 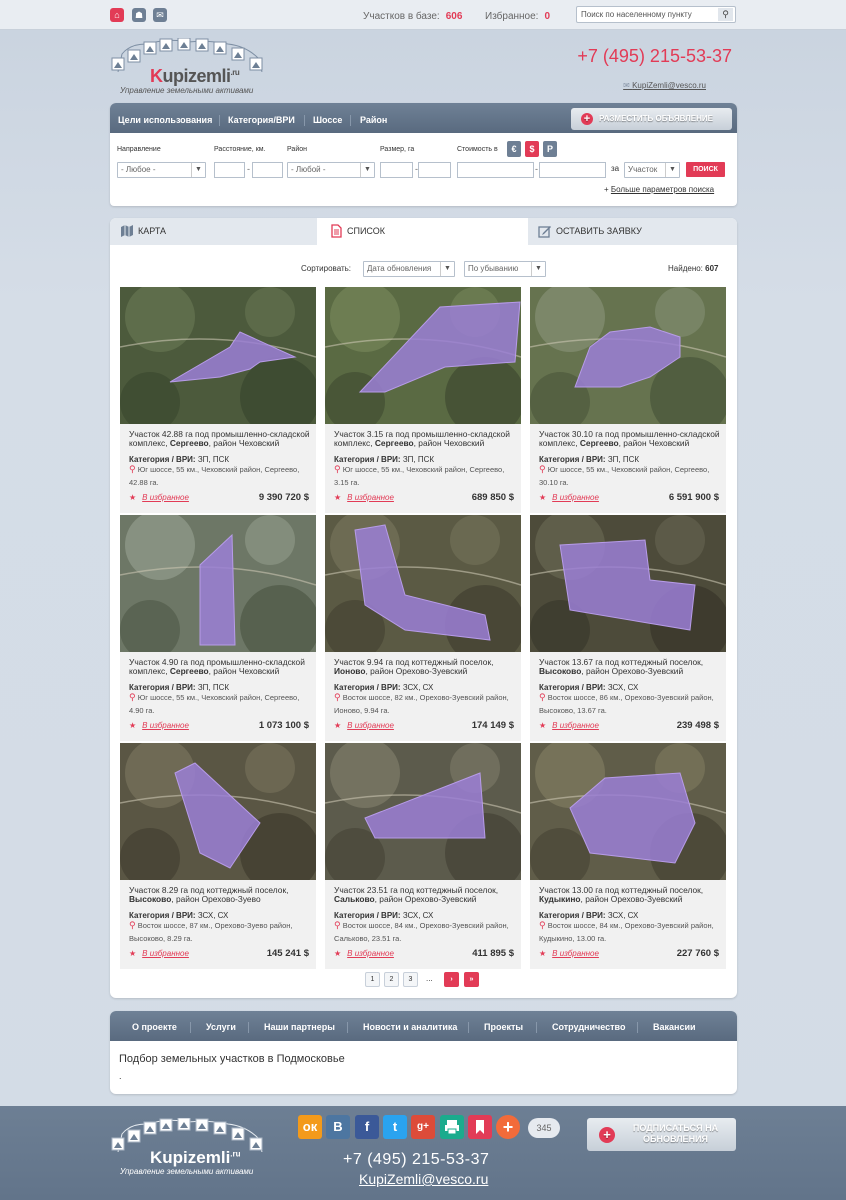 I want to click on sort-field-select: Дата обновления ▼, so click(x=409, y=269).